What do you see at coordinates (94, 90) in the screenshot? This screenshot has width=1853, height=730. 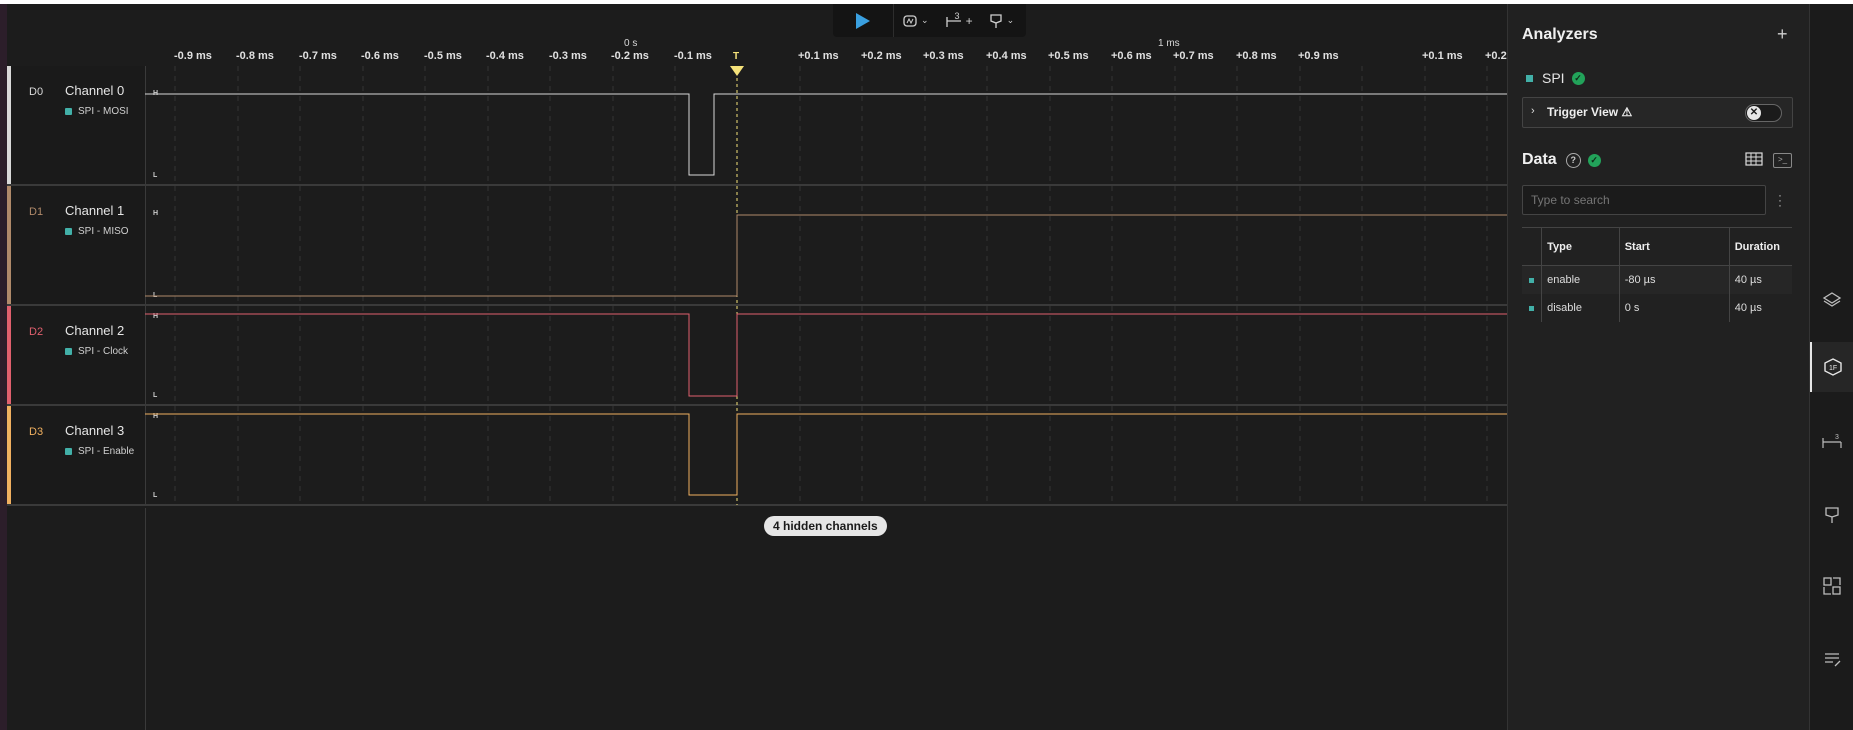 I see `channel-name: Channel 0` at bounding box center [94, 90].